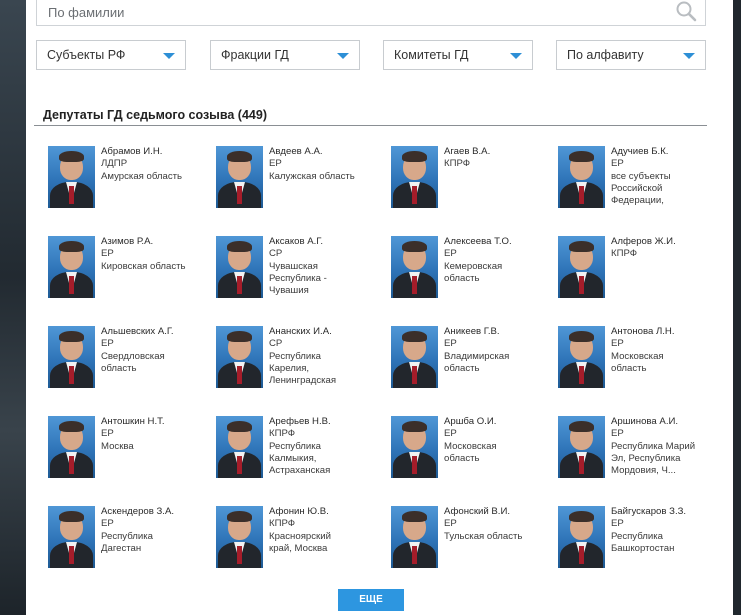 The height and width of the screenshot is (615, 741). I want to click on deputy-region-line: все субъекты, so click(641, 176).